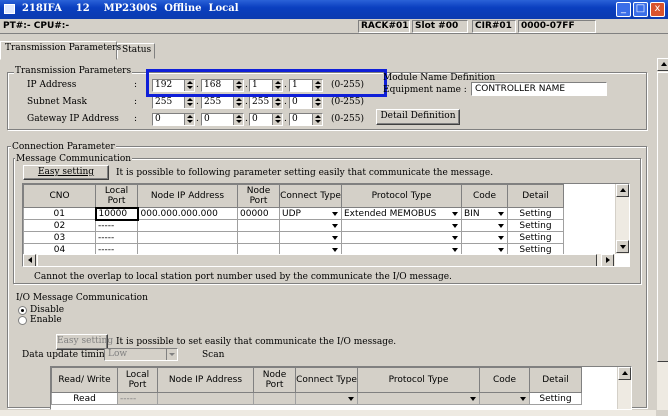 This screenshot has height=416, width=668. What do you see at coordinates (539, 89) in the screenshot?
I see `equipment-name-input: CONTROLLER NAME` at bounding box center [539, 89].